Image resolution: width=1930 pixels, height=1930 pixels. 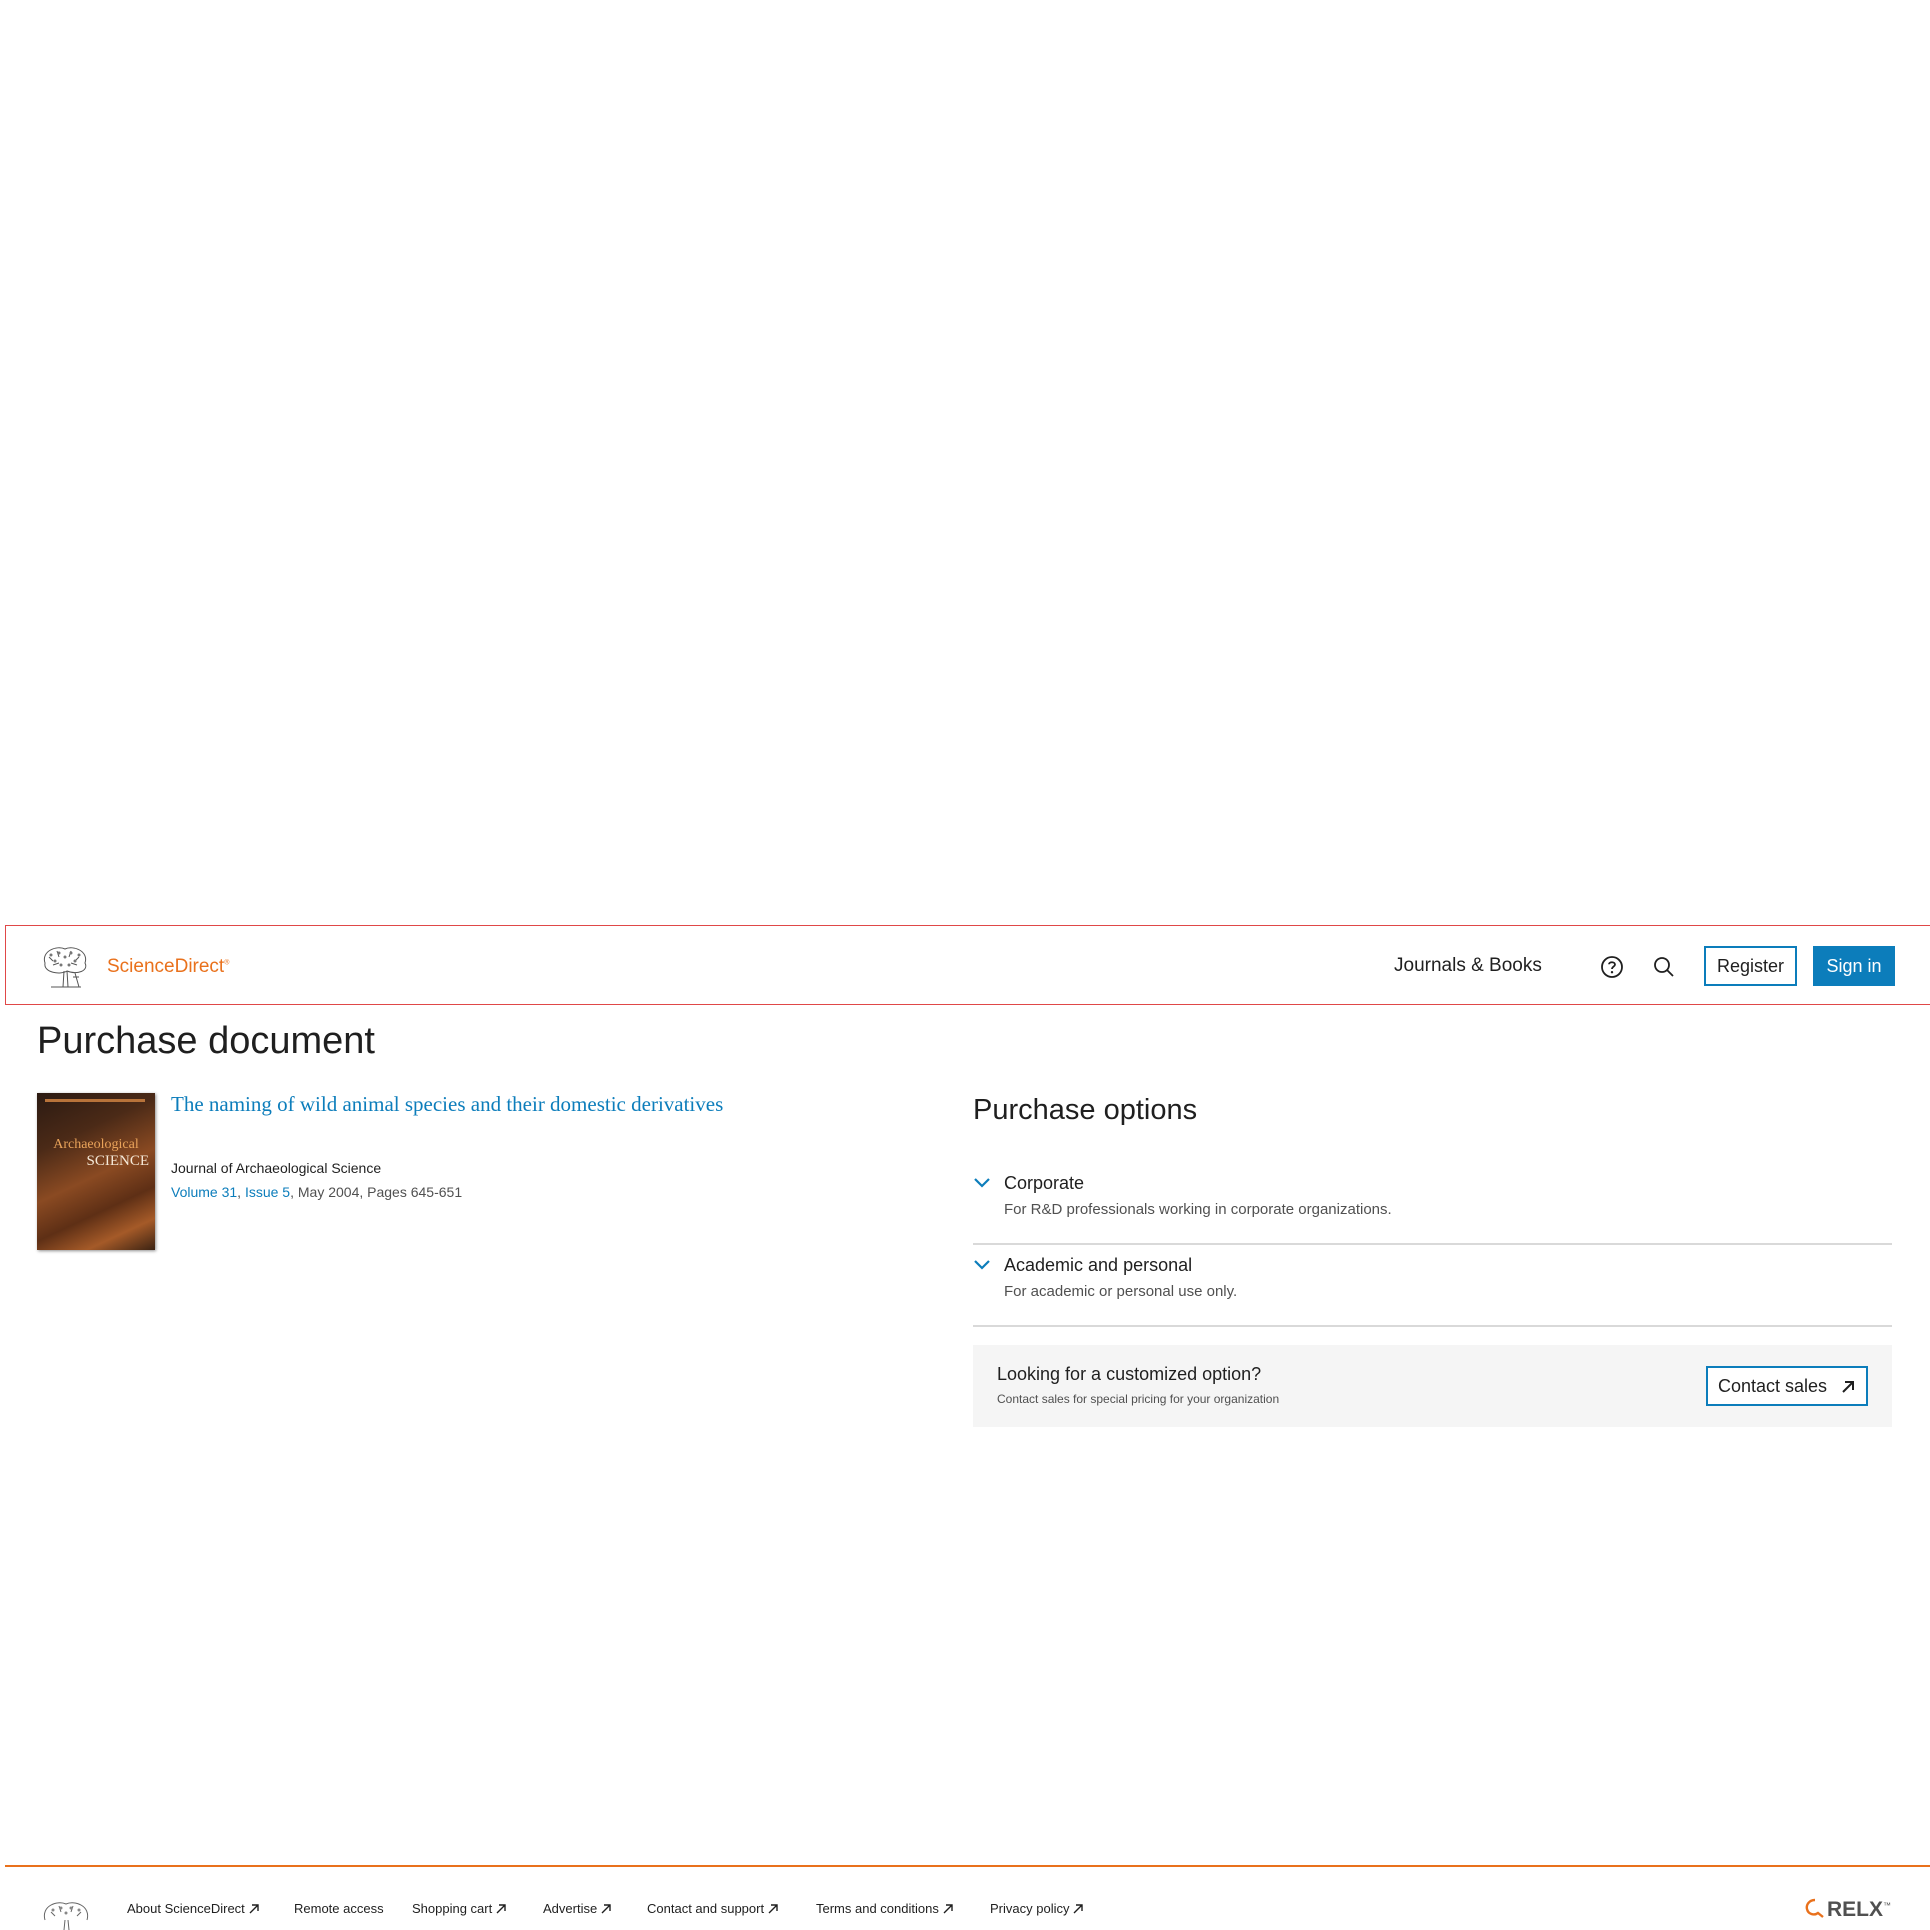 What do you see at coordinates (1773, 1385) in the screenshot?
I see `contact-sales-label: Contact sales` at bounding box center [1773, 1385].